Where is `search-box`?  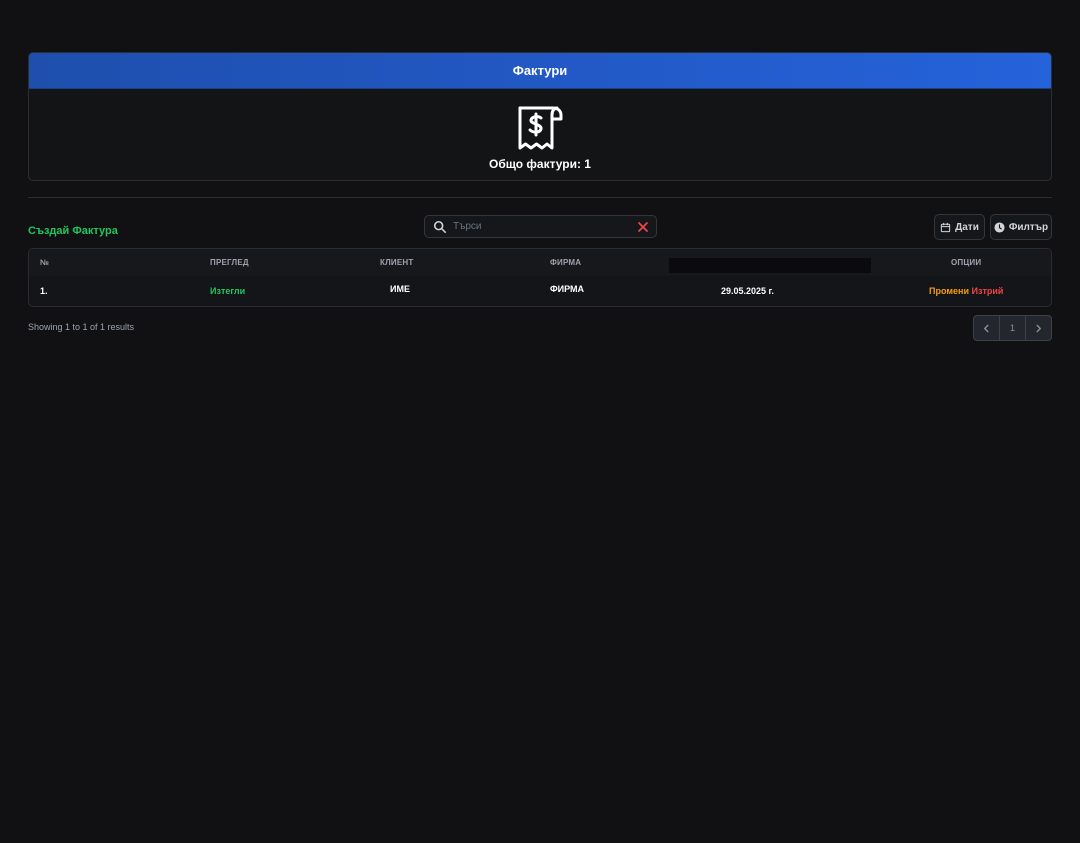
search-box is located at coordinates (540, 226).